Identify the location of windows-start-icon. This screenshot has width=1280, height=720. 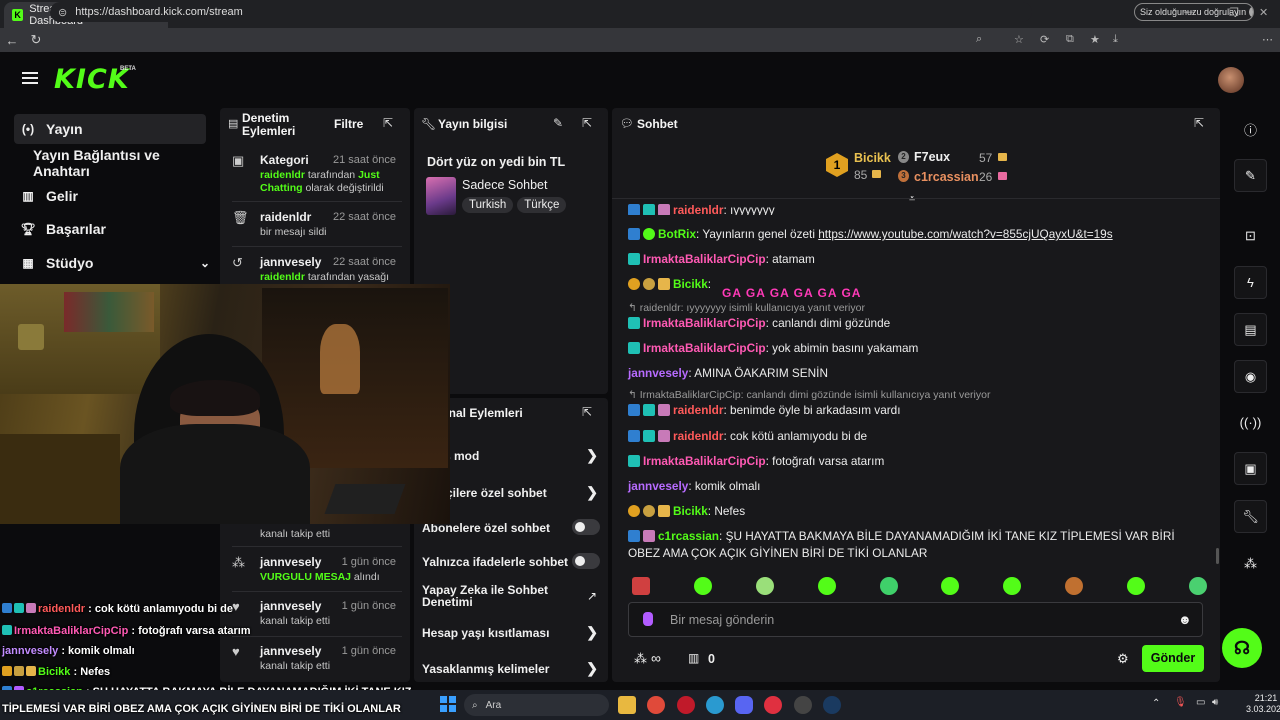
(448, 704).